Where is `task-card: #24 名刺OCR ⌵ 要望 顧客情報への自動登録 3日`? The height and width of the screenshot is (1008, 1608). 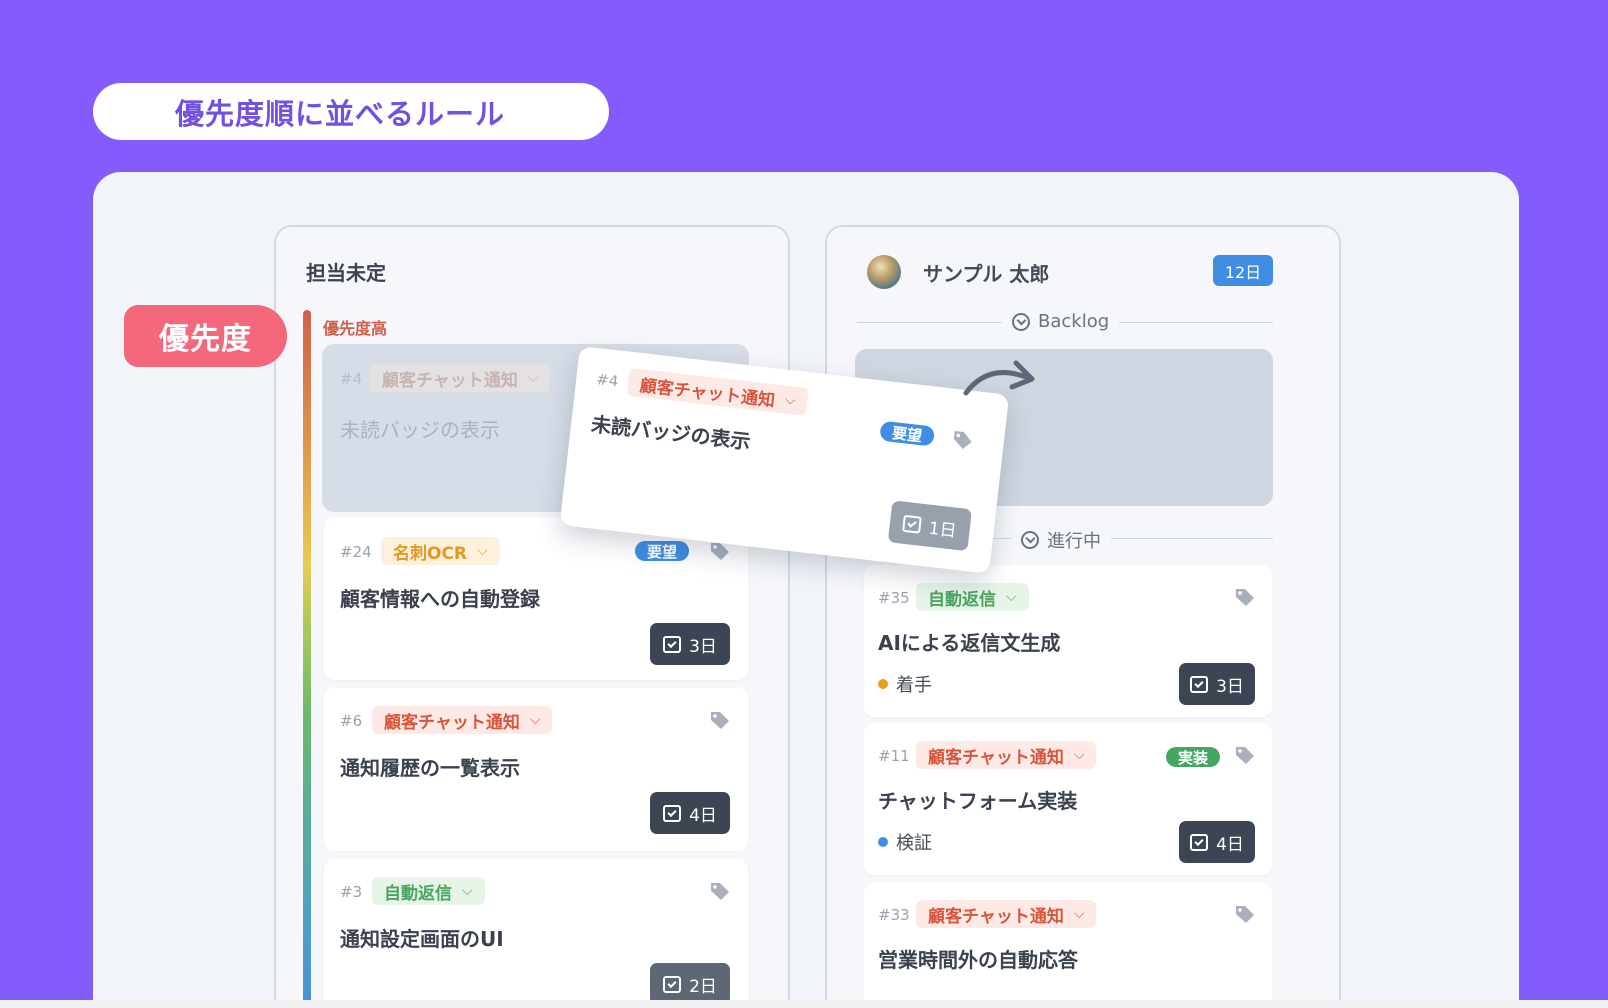
task-card: #24 名刺OCR ⌵ 要望 顧客情報への自動登録 3日 is located at coordinates (536, 598).